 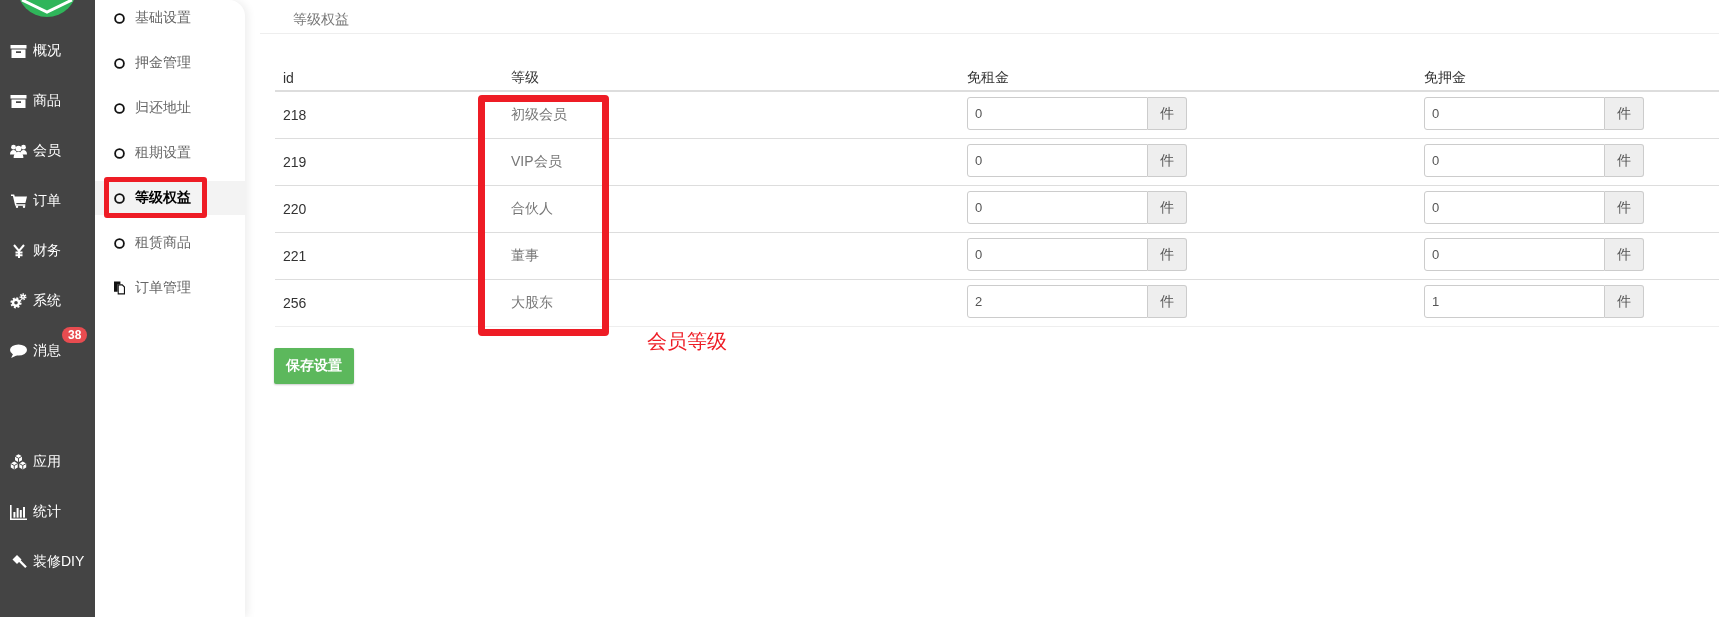 I want to click on speech-bubble-icon, so click(x=18, y=351).